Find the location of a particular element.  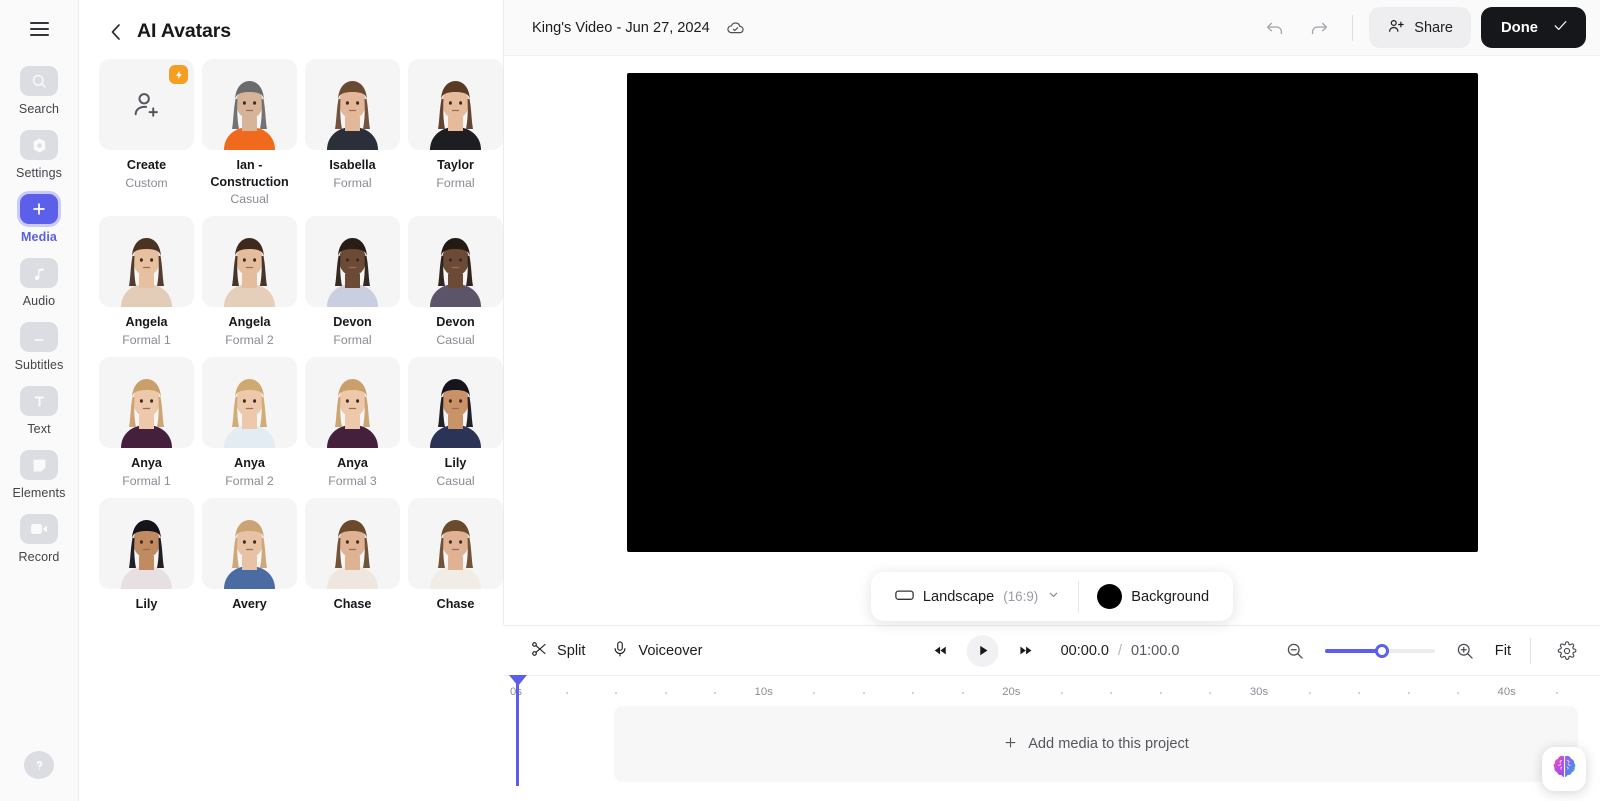

play-button is located at coordinates (982, 650).